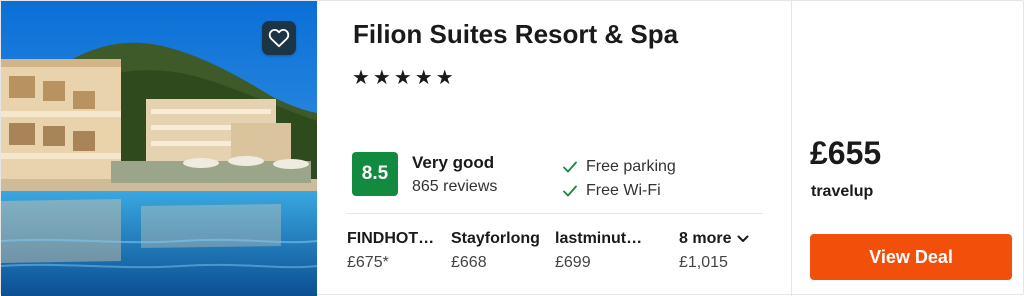 This screenshot has width=1024, height=296. Describe the element at coordinates (573, 262) in the screenshot. I see `offer-price: £699` at that location.